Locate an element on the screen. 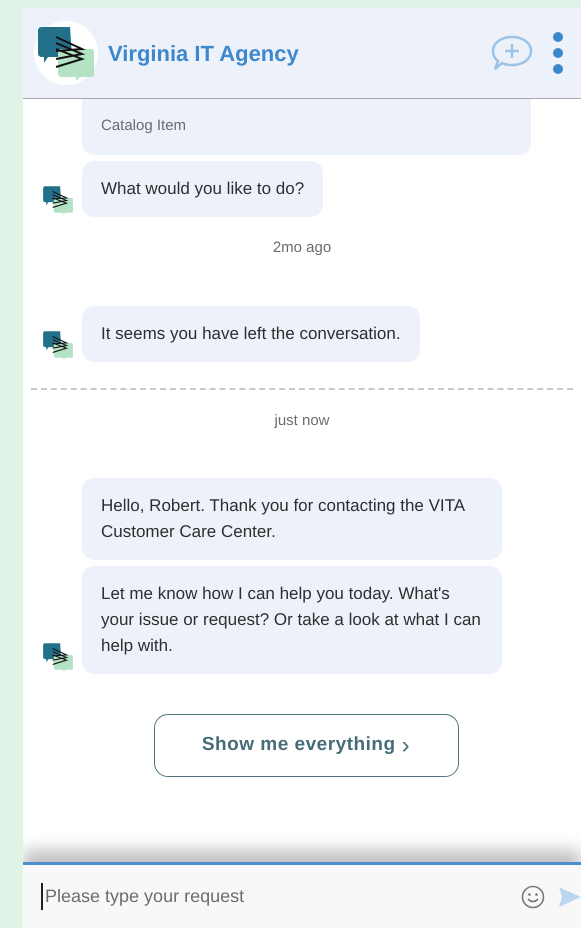 The image size is (581, 928). message-bubble: Let me know how I can help you today. What's your issue or request? Or take a look at what I can help with. is located at coordinates (292, 620).